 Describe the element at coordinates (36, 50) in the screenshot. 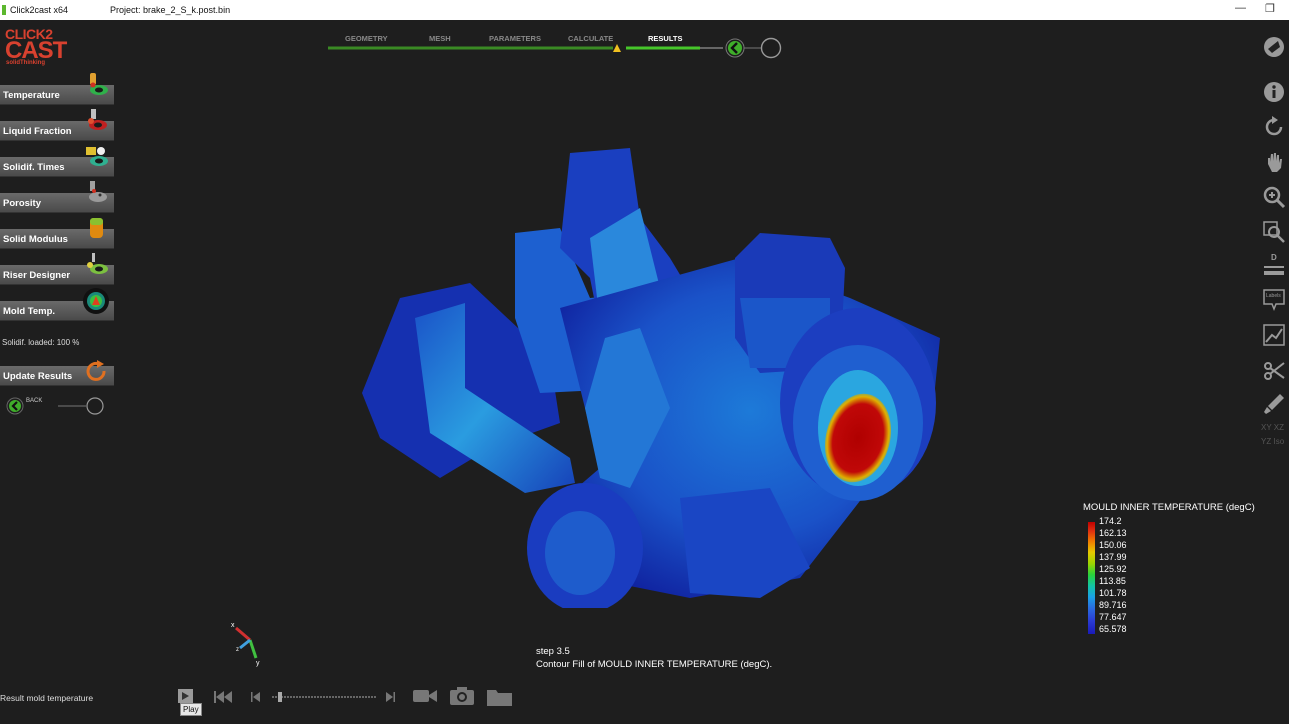

I see `logo-line2: CAST` at that location.